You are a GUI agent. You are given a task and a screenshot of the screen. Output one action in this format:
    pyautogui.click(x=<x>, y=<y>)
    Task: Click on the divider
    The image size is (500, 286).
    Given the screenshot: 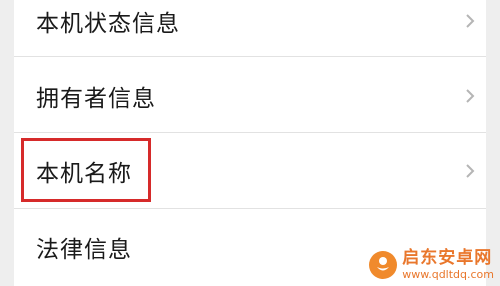 What is the action you would take?
    pyautogui.click(x=250, y=56)
    